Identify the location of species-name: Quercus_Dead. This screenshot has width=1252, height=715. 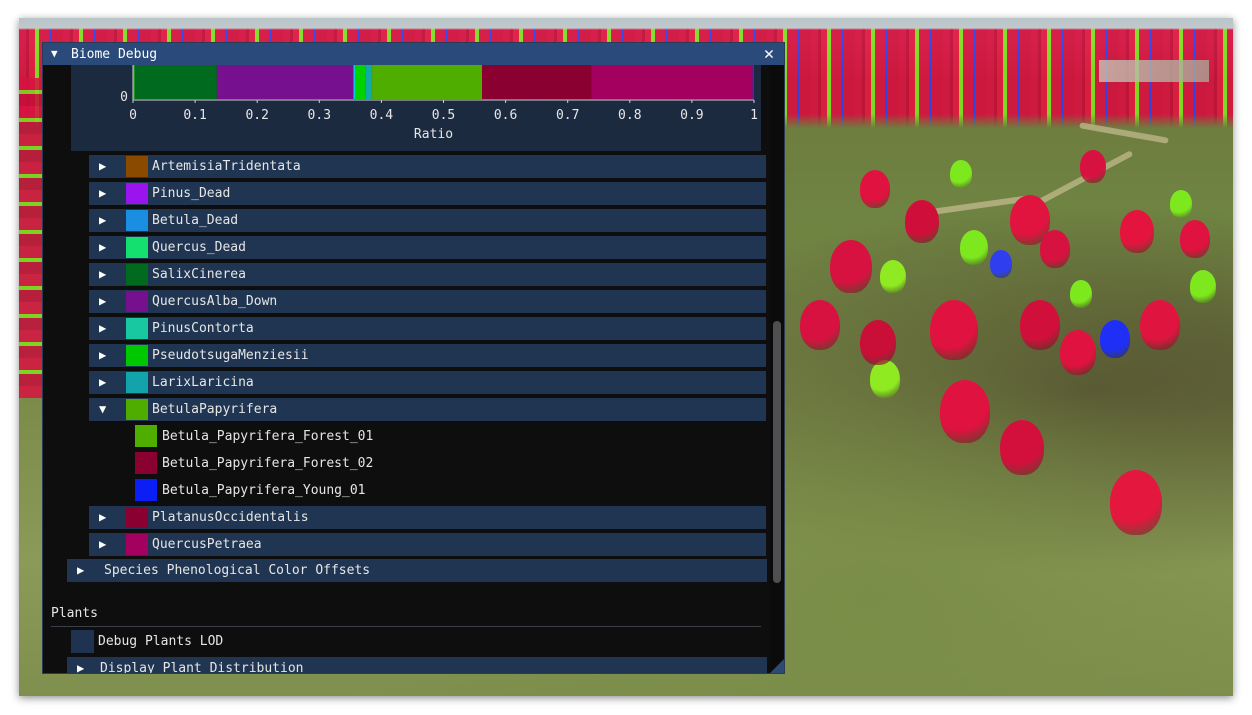
(199, 247).